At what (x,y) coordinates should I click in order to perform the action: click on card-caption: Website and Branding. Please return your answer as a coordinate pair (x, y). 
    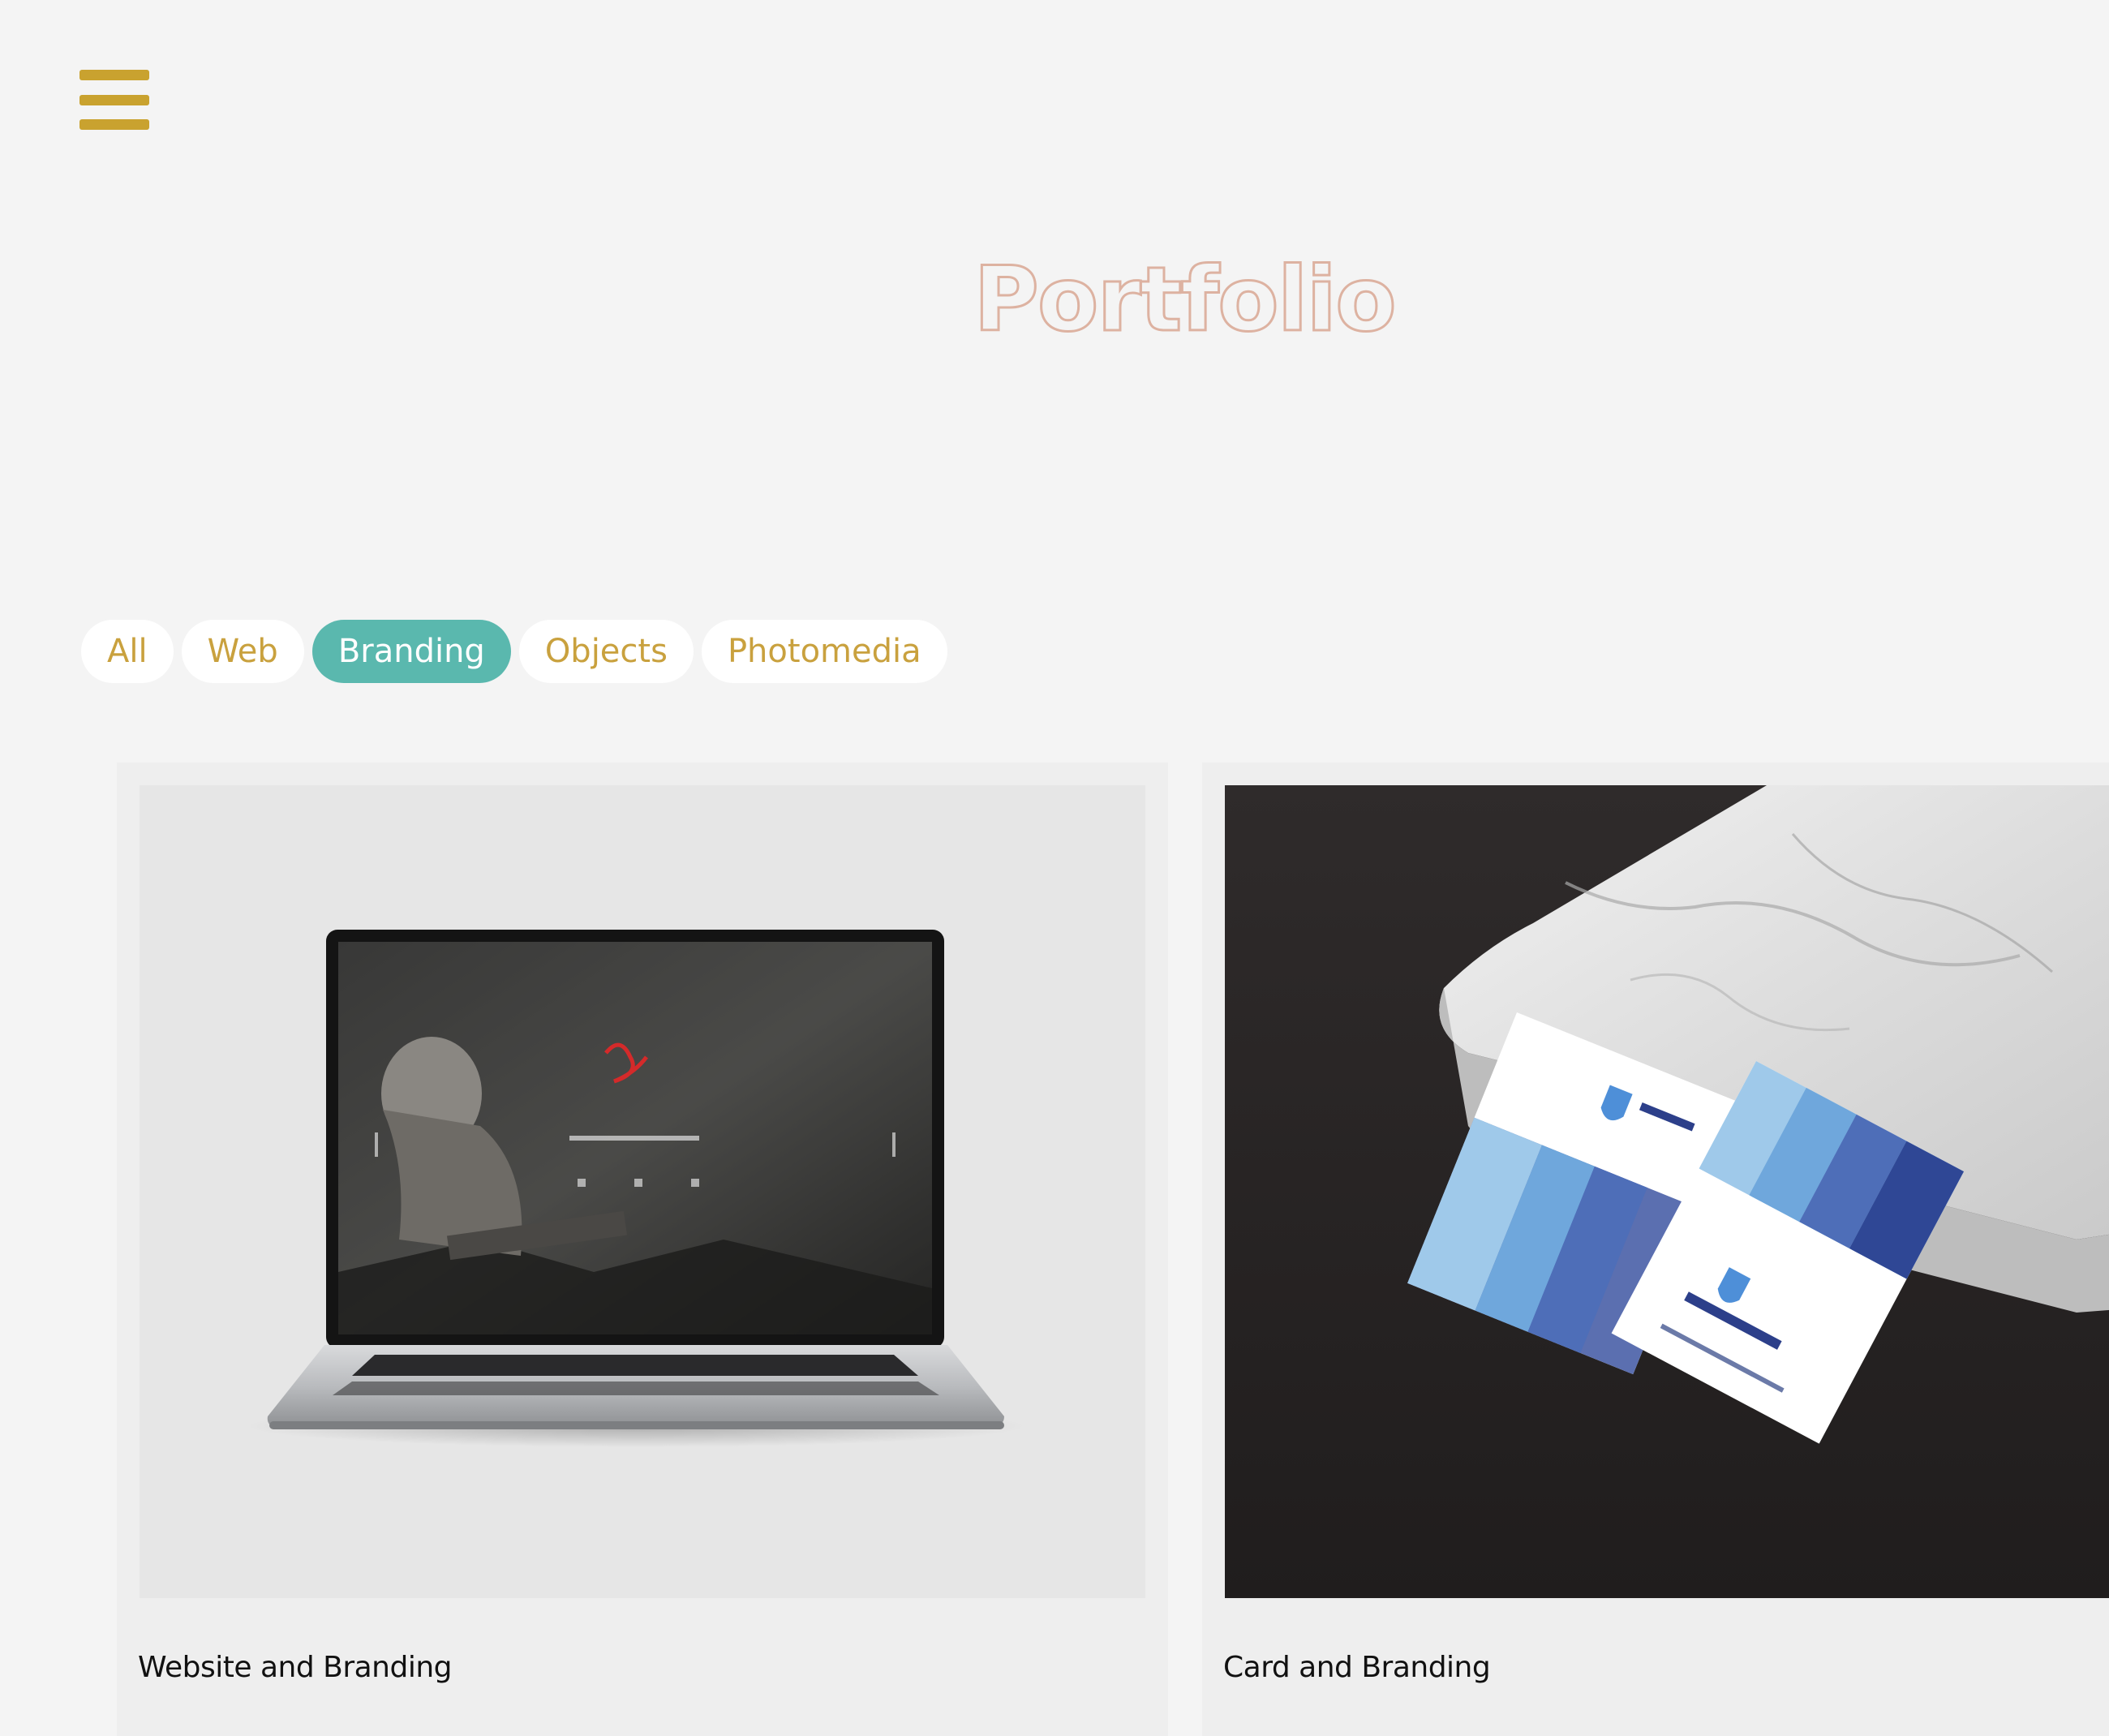
    Looking at the image, I should click on (295, 1668).